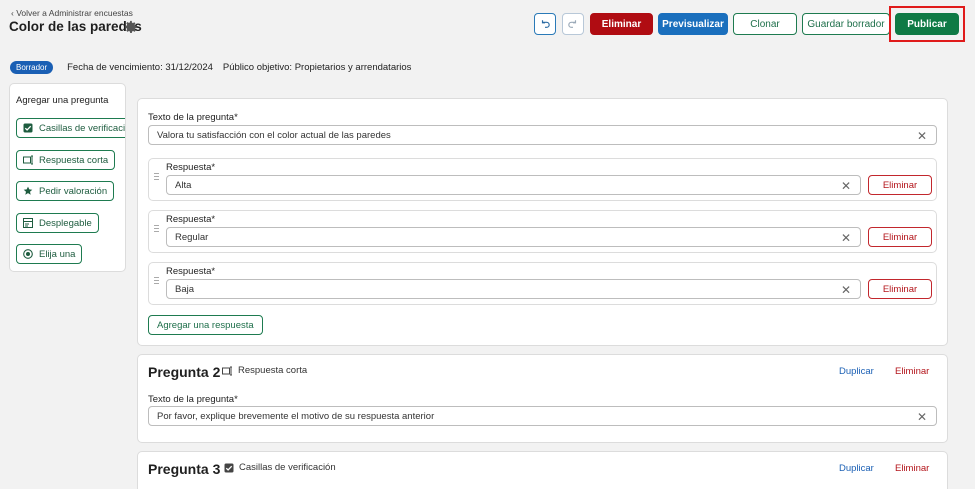 This screenshot has height=489, width=975. Describe the element at coordinates (846, 24) in the screenshot. I see `save-draft-button: Guardar borrador` at that location.